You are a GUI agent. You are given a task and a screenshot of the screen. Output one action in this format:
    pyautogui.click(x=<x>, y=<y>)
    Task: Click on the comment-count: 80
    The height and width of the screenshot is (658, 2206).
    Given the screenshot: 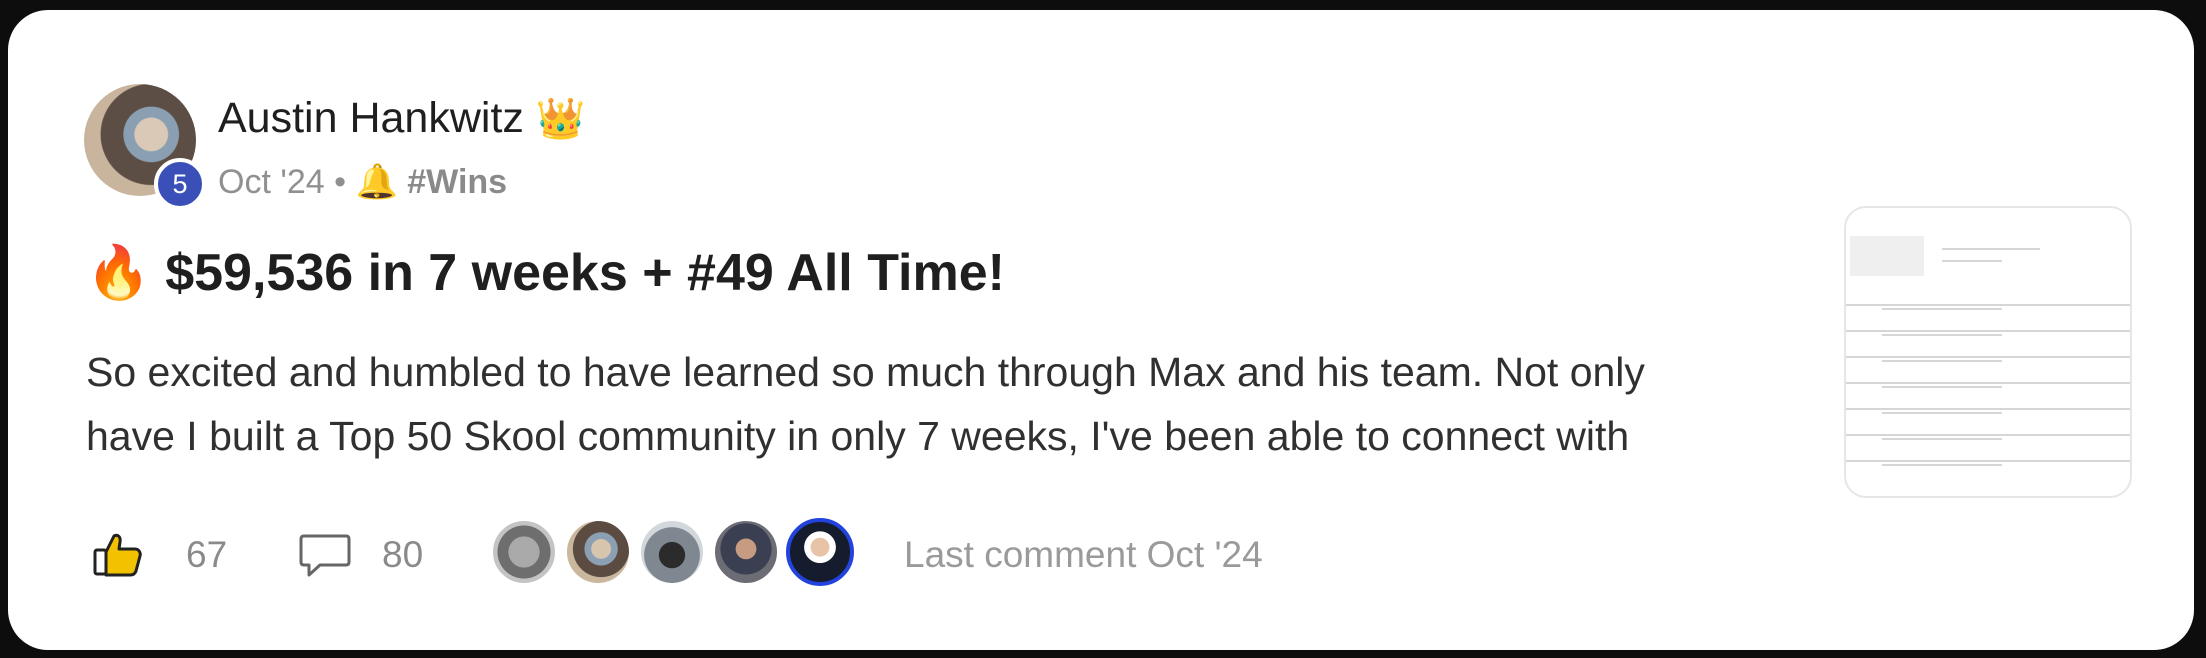 What is the action you would take?
    pyautogui.click(x=403, y=554)
    